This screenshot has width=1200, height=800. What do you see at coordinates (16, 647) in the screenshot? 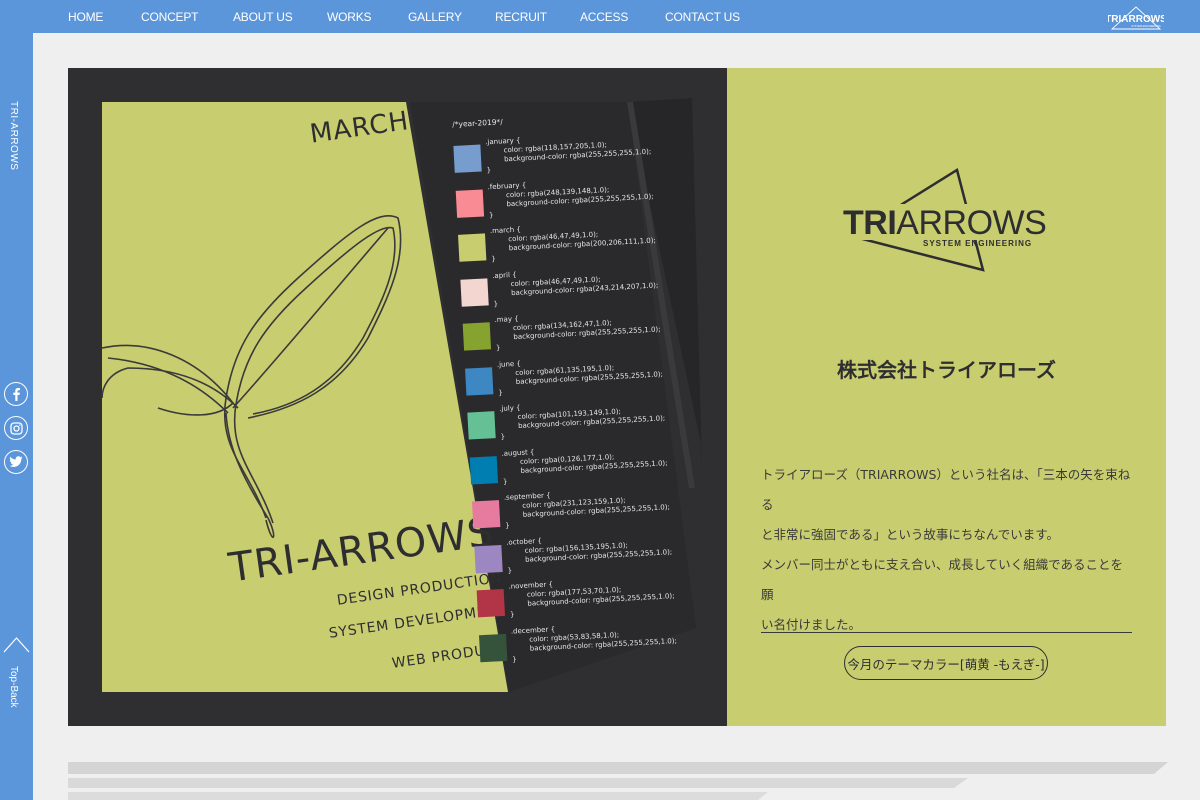
I see `top-back-arrow-icon` at bounding box center [16, 647].